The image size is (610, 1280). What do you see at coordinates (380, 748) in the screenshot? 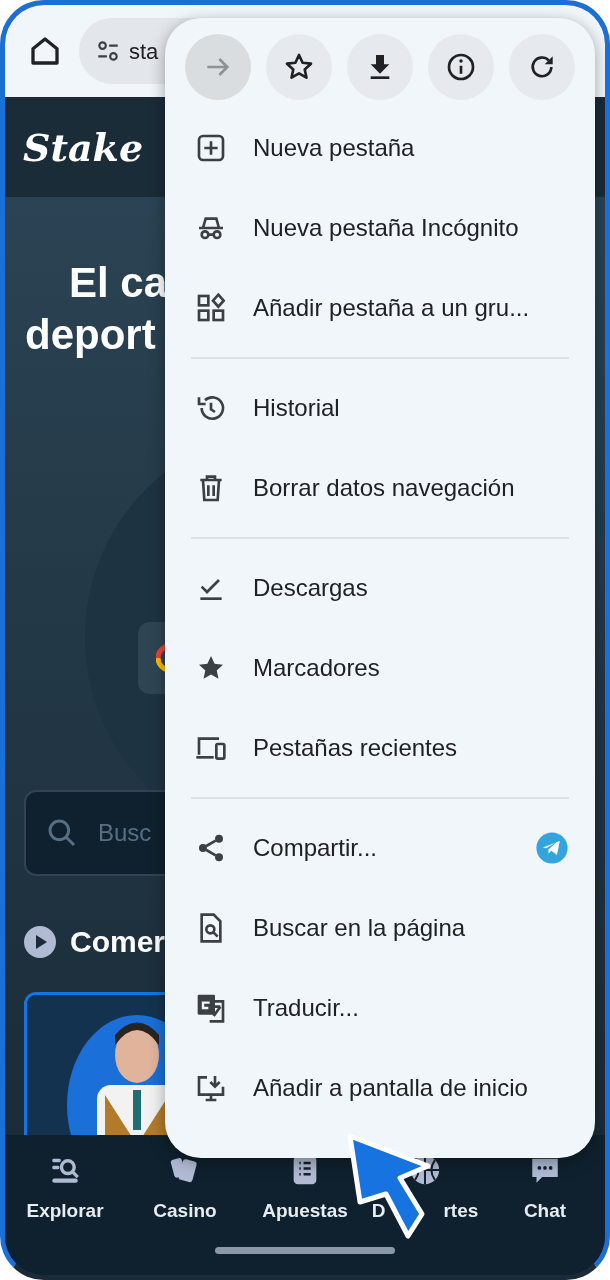
I see `menu-item: Pestañas recientes` at bounding box center [380, 748].